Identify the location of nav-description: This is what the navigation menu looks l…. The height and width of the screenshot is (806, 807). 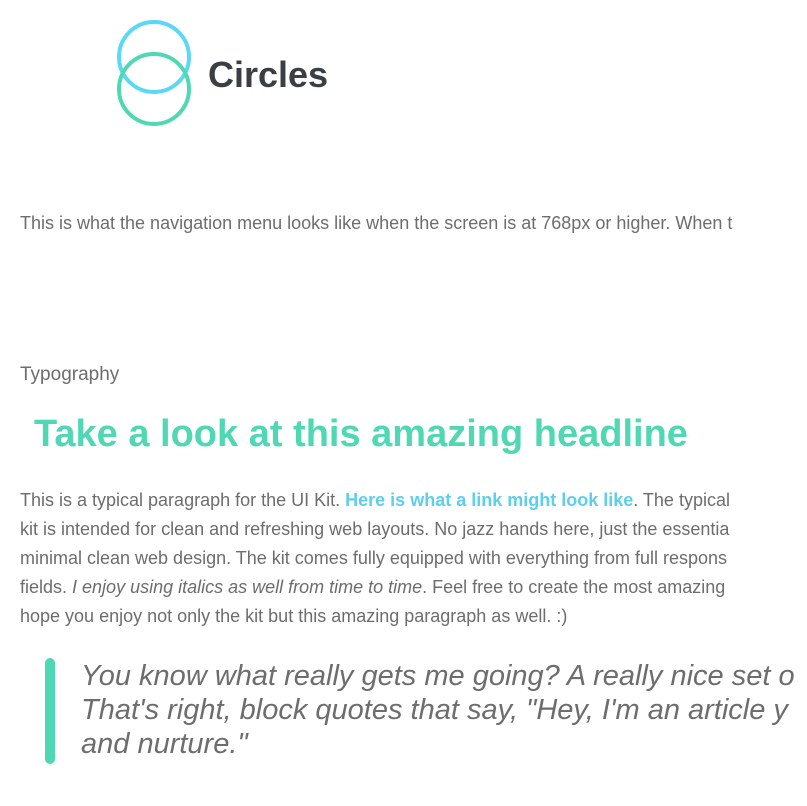
(376, 223).